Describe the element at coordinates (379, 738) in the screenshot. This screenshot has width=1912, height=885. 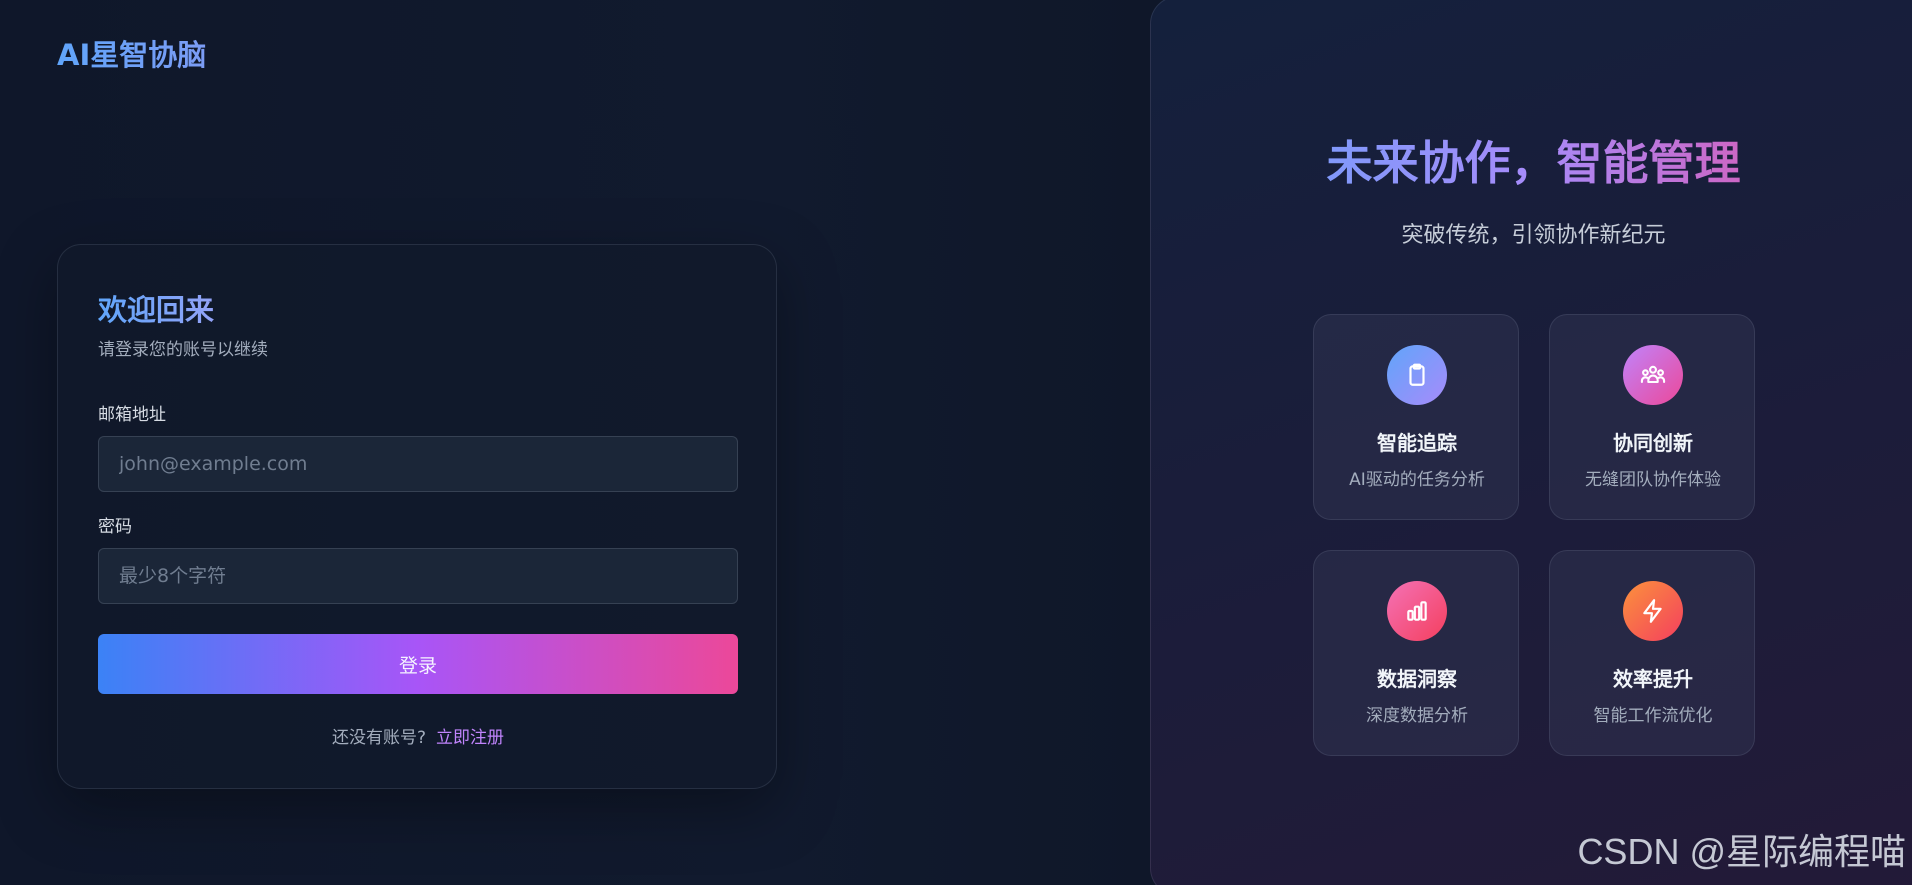
I see `signup-prompt: 还没有账号?` at that location.